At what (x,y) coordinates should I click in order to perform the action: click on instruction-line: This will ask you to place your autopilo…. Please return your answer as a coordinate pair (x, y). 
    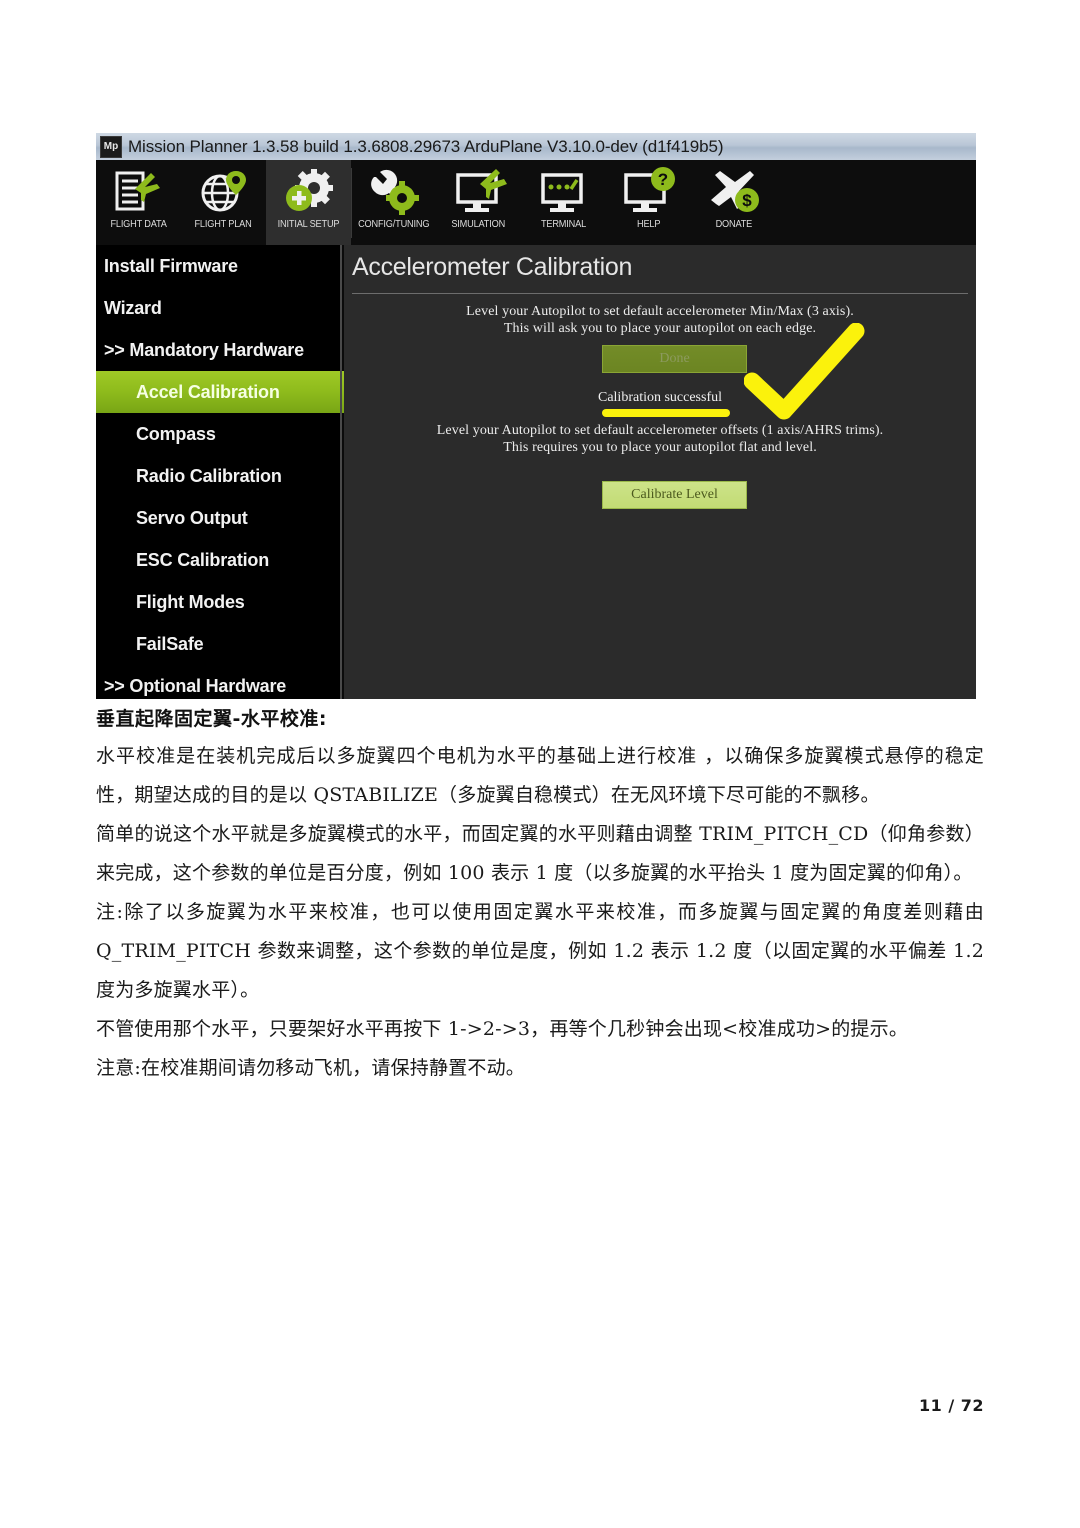
    Looking at the image, I should click on (660, 328).